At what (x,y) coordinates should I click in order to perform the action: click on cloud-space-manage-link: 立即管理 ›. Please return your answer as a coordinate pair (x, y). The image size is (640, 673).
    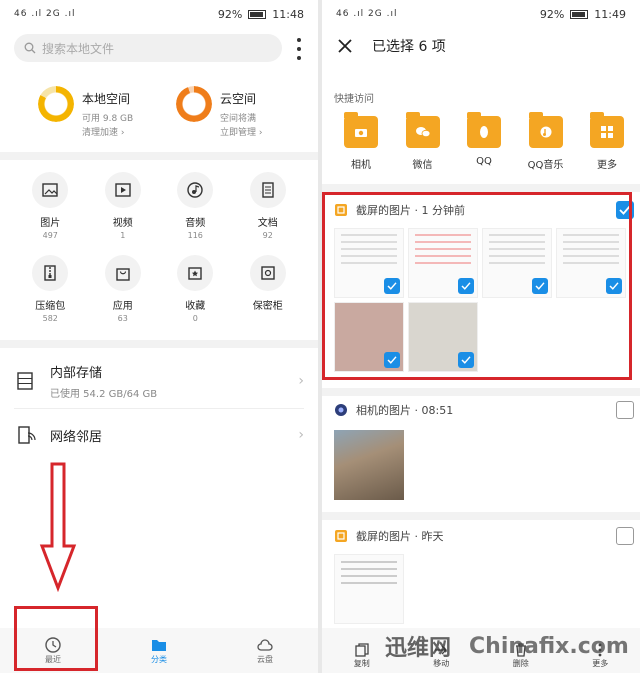
    Looking at the image, I should click on (241, 131).